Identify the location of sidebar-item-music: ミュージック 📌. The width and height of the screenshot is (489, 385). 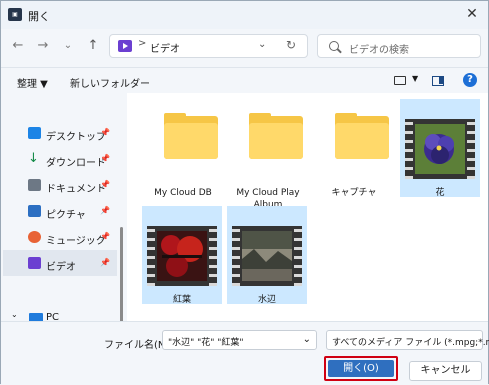
(60, 237).